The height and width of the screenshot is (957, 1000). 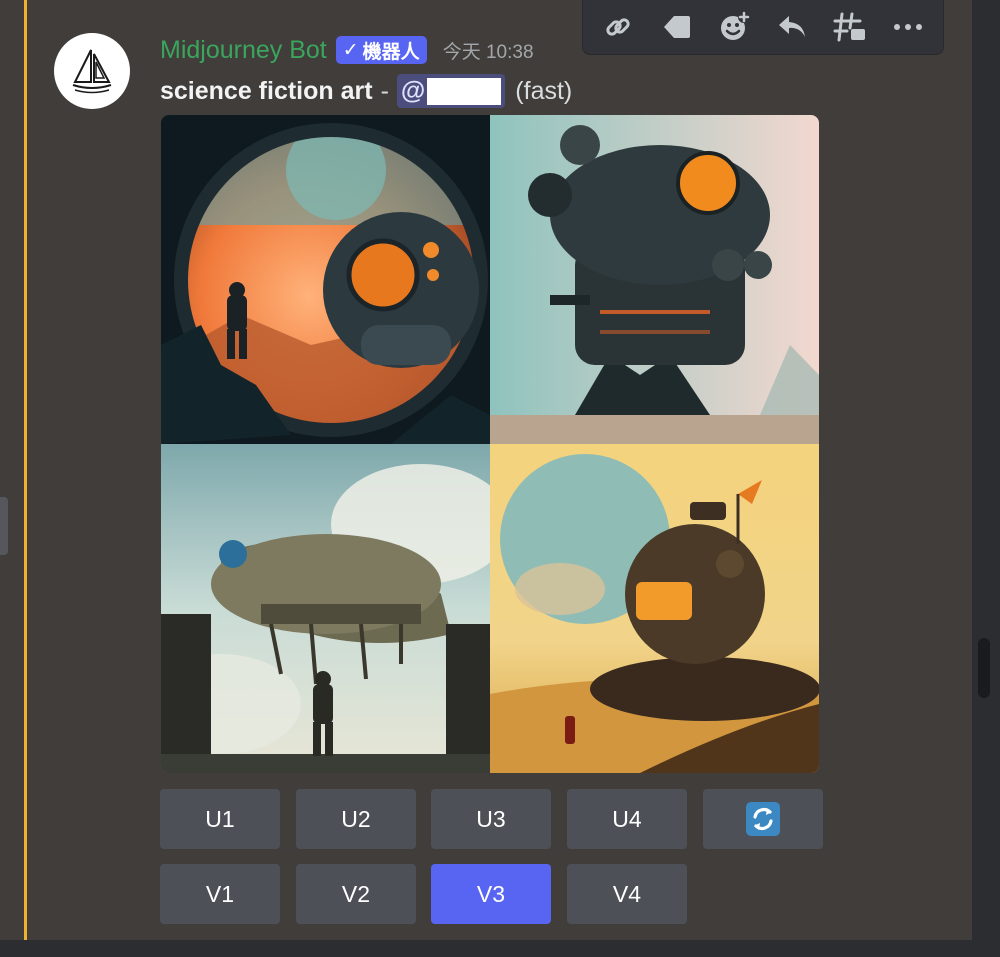 What do you see at coordinates (356, 894) in the screenshot?
I see `variation-button-2: V2` at bounding box center [356, 894].